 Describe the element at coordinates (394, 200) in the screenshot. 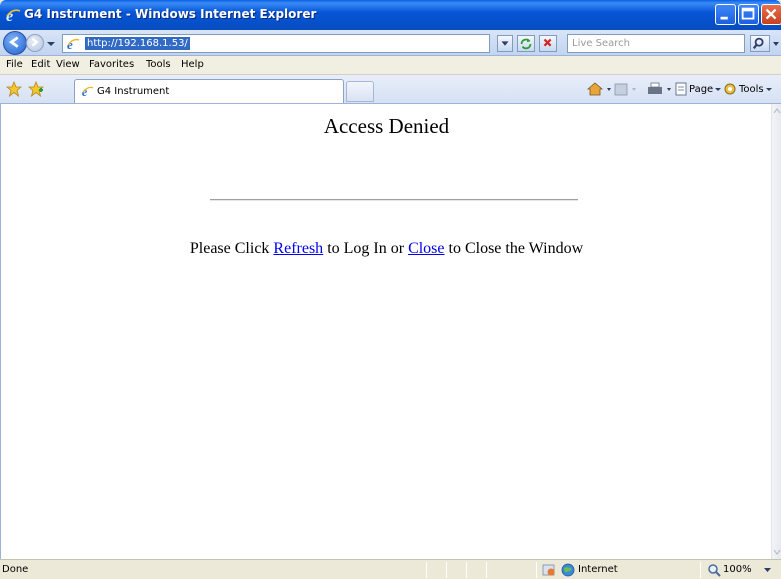

I see `horizontal-rule` at that location.